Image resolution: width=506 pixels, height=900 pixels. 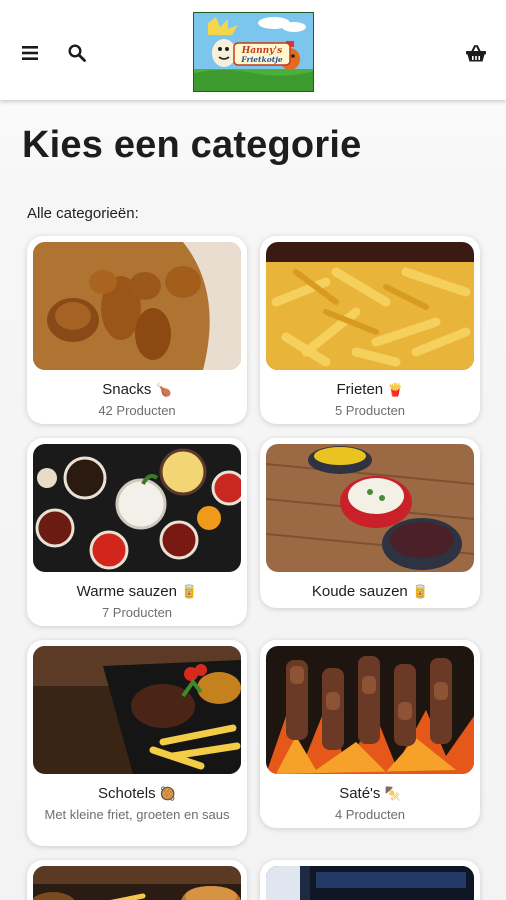 What do you see at coordinates (127, 793) in the screenshot?
I see `category-name: Schotels` at bounding box center [127, 793].